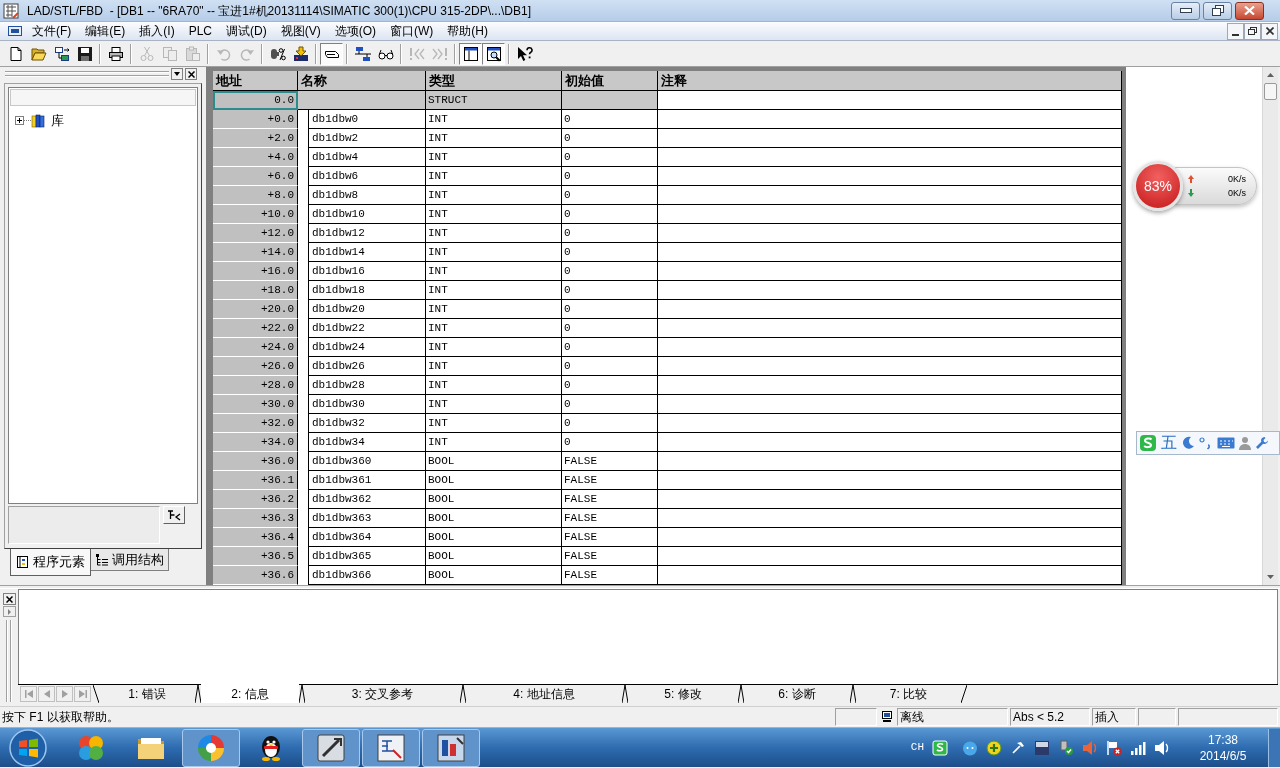  Describe the element at coordinates (1162, 747) in the screenshot. I see `volume-icon` at that location.